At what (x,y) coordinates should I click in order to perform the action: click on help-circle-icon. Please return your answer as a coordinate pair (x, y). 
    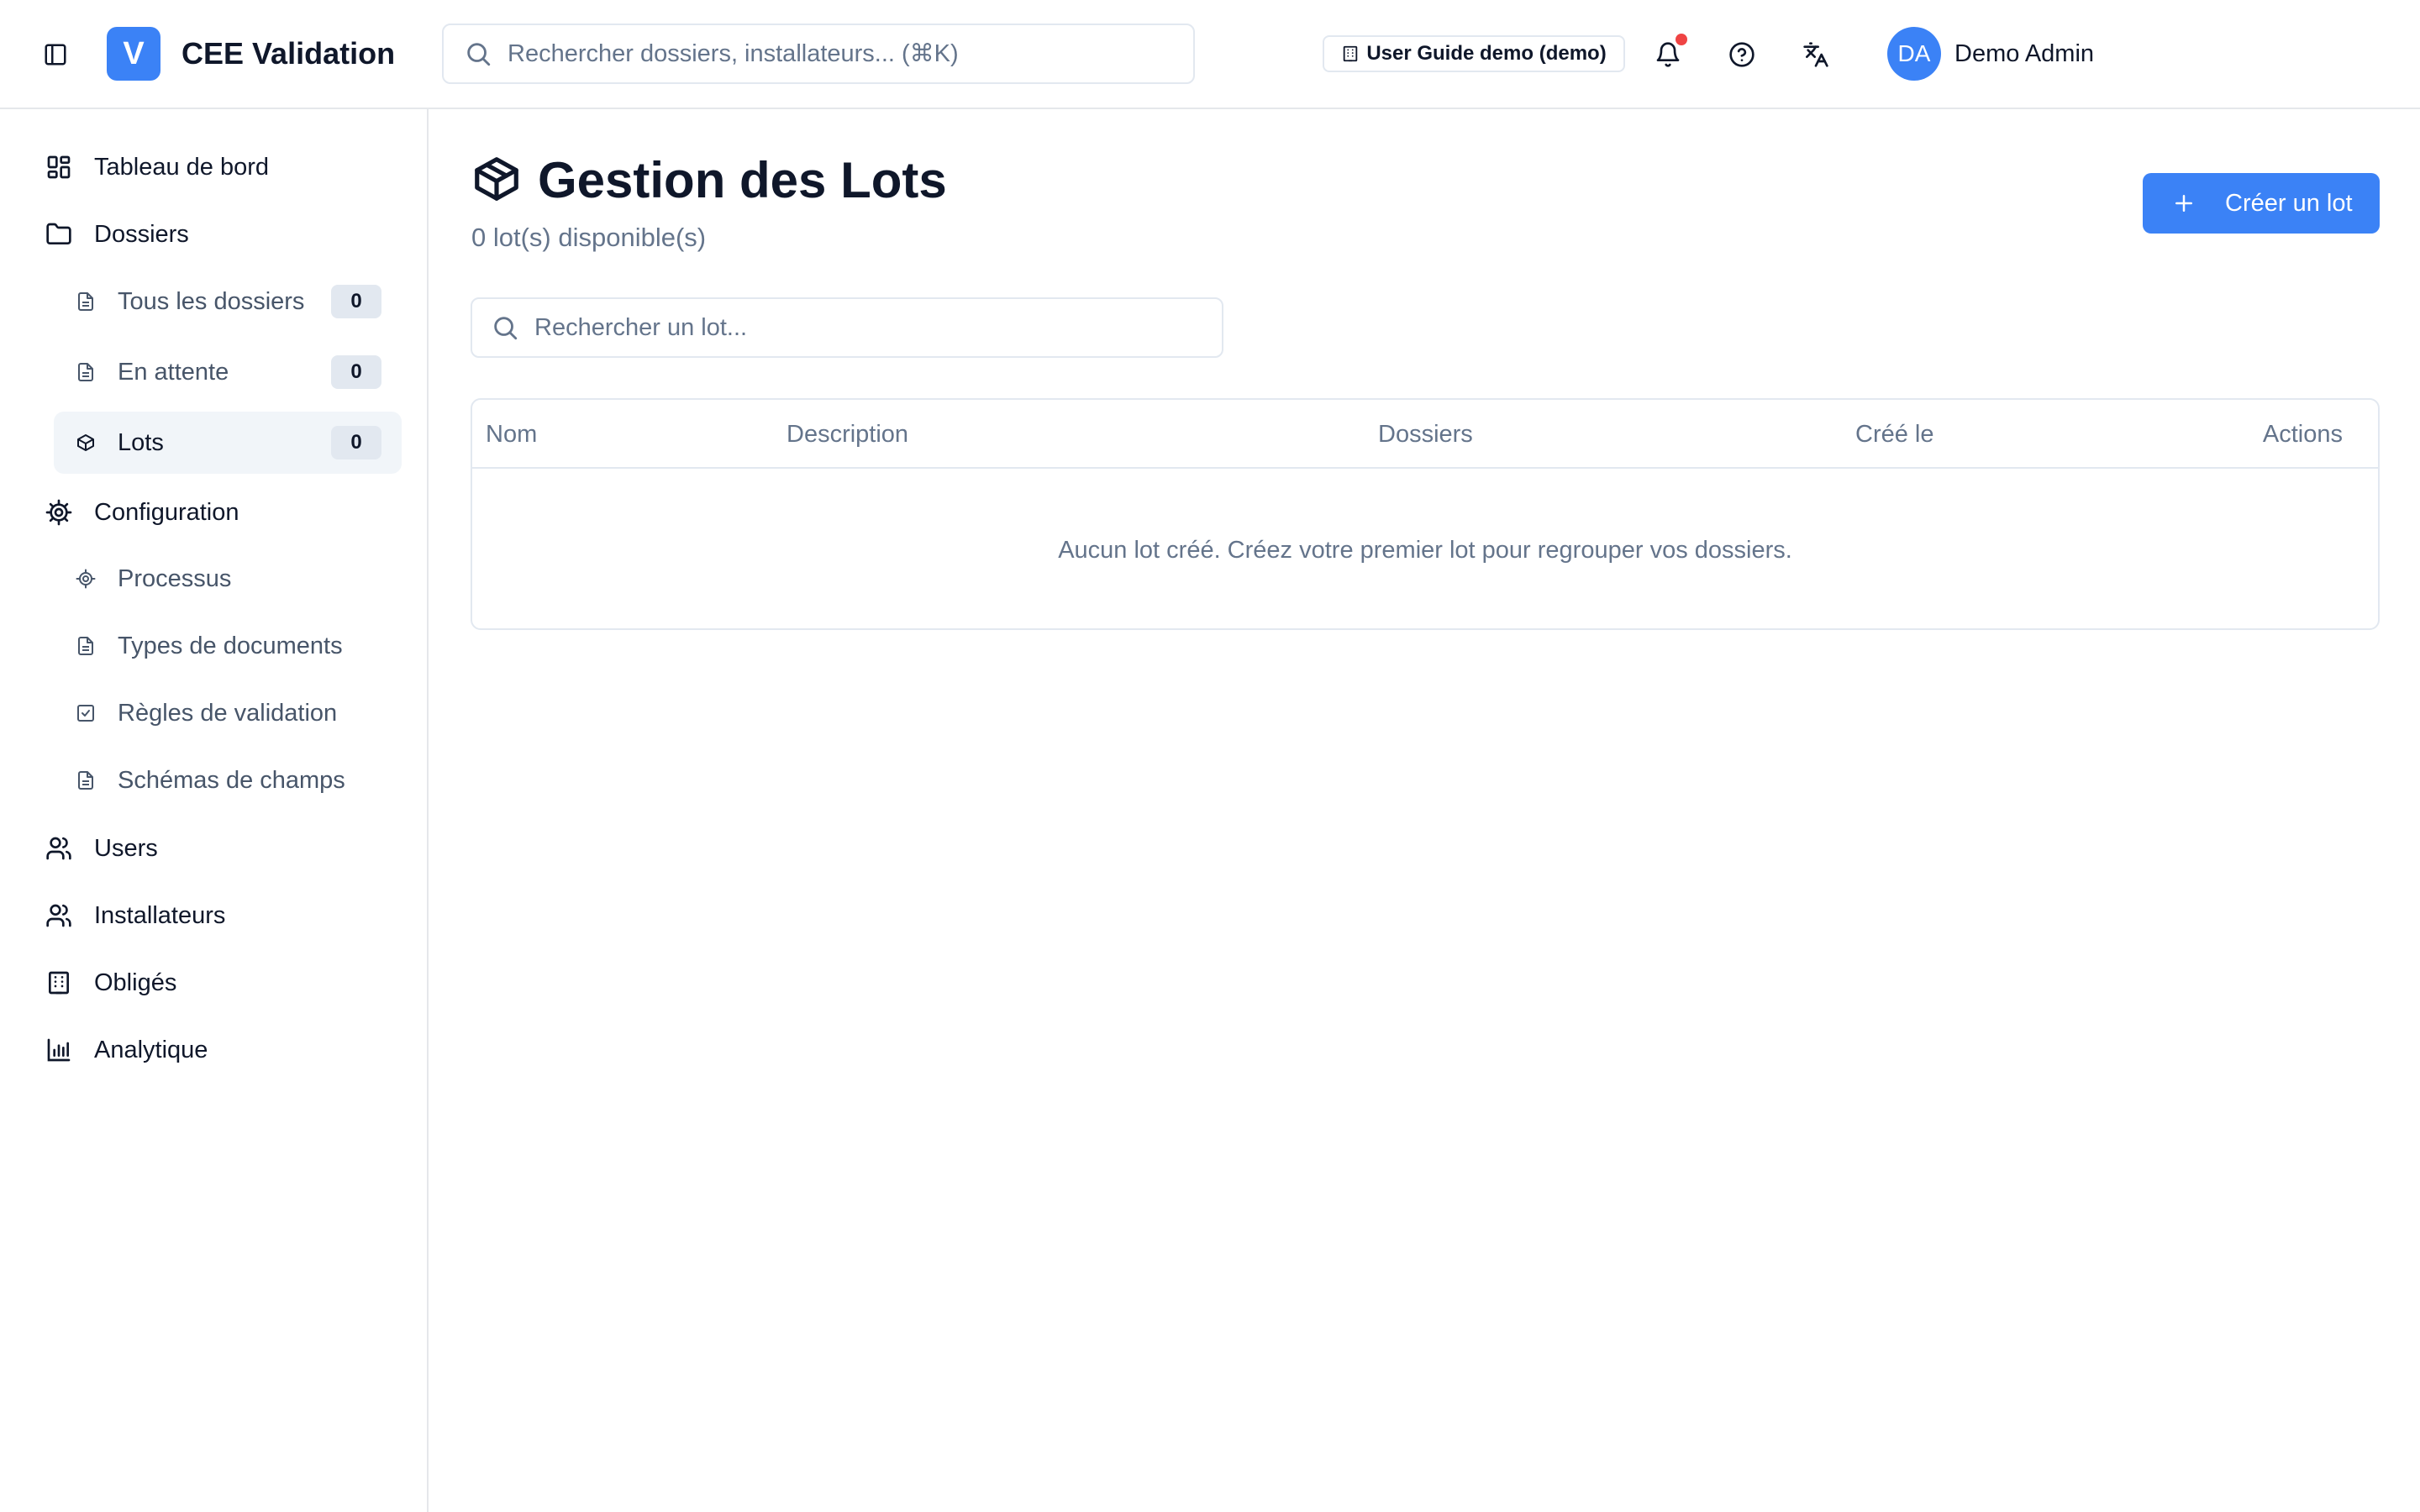
    Looking at the image, I should click on (1741, 54).